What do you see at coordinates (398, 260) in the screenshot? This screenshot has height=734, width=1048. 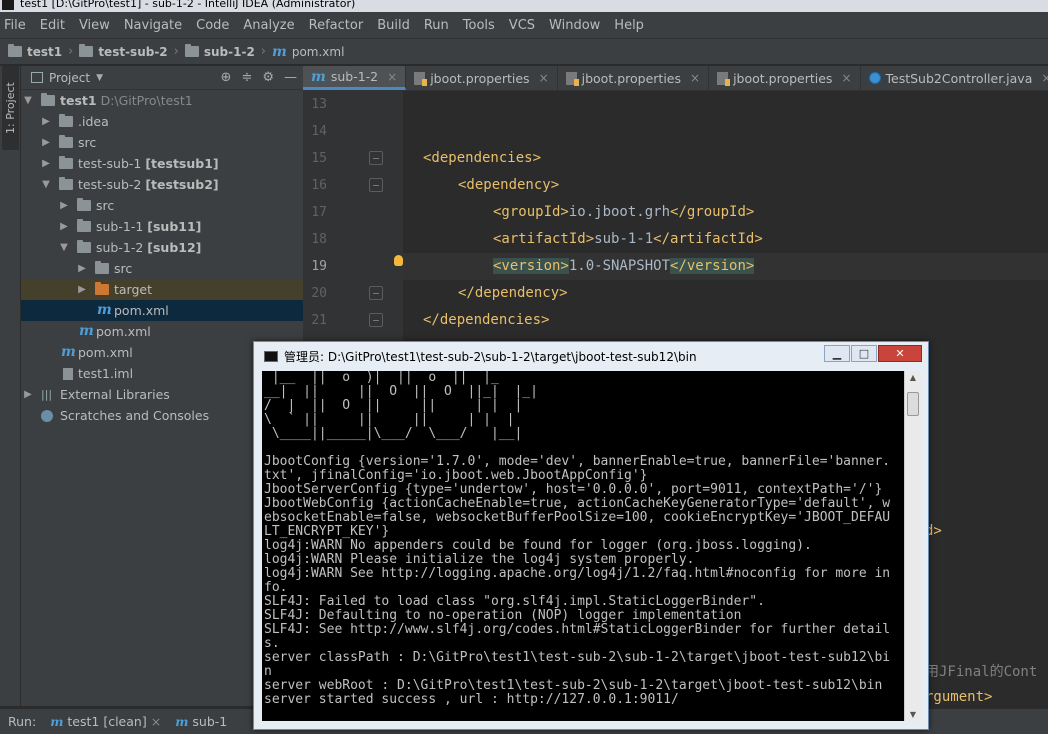 I see `lightbulb-icon` at bounding box center [398, 260].